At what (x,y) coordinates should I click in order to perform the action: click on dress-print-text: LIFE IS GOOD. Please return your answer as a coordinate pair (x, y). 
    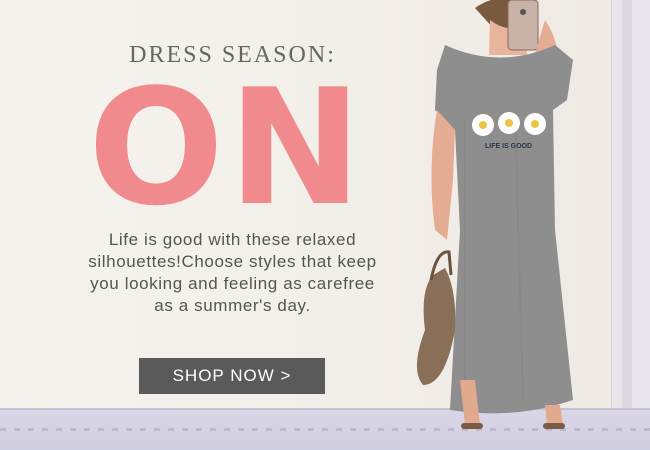
    Looking at the image, I should click on (508, 146).